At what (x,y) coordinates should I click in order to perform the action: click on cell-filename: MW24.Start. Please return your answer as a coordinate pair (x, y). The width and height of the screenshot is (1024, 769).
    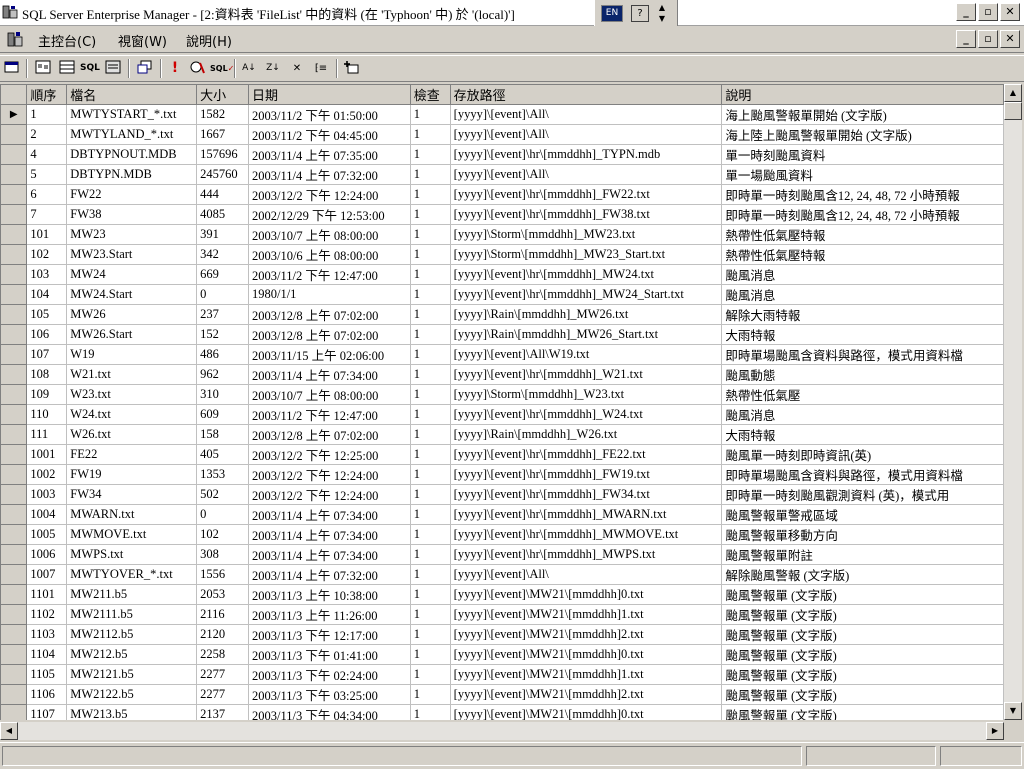
    Looking at the image, I should click on (132, 294).